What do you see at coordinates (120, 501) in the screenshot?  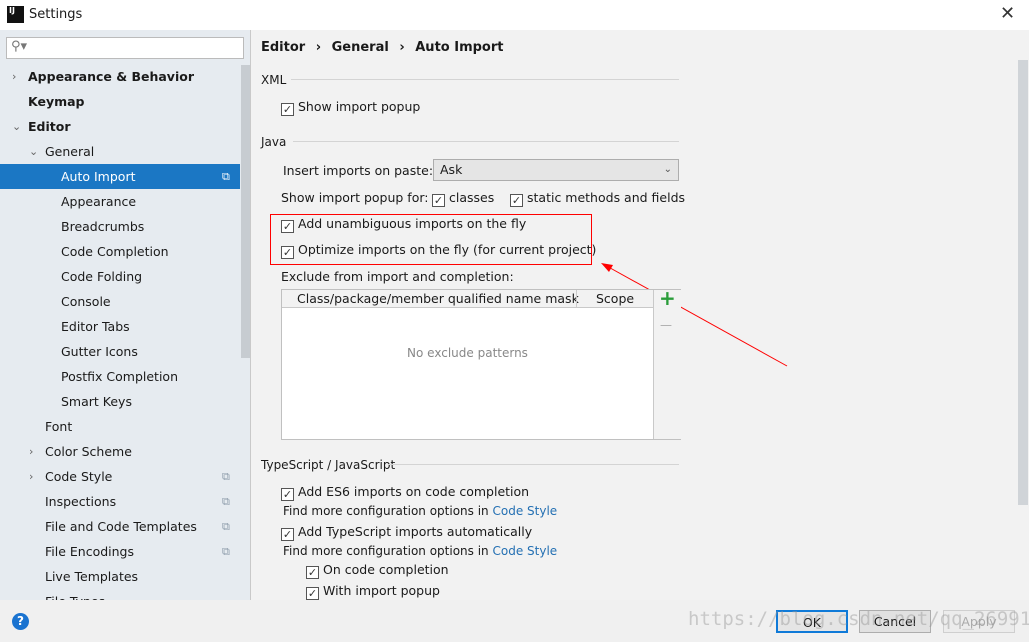 I see `sidebar-item-inspections: Inspections ⧉` at bounding box center [120, 501].